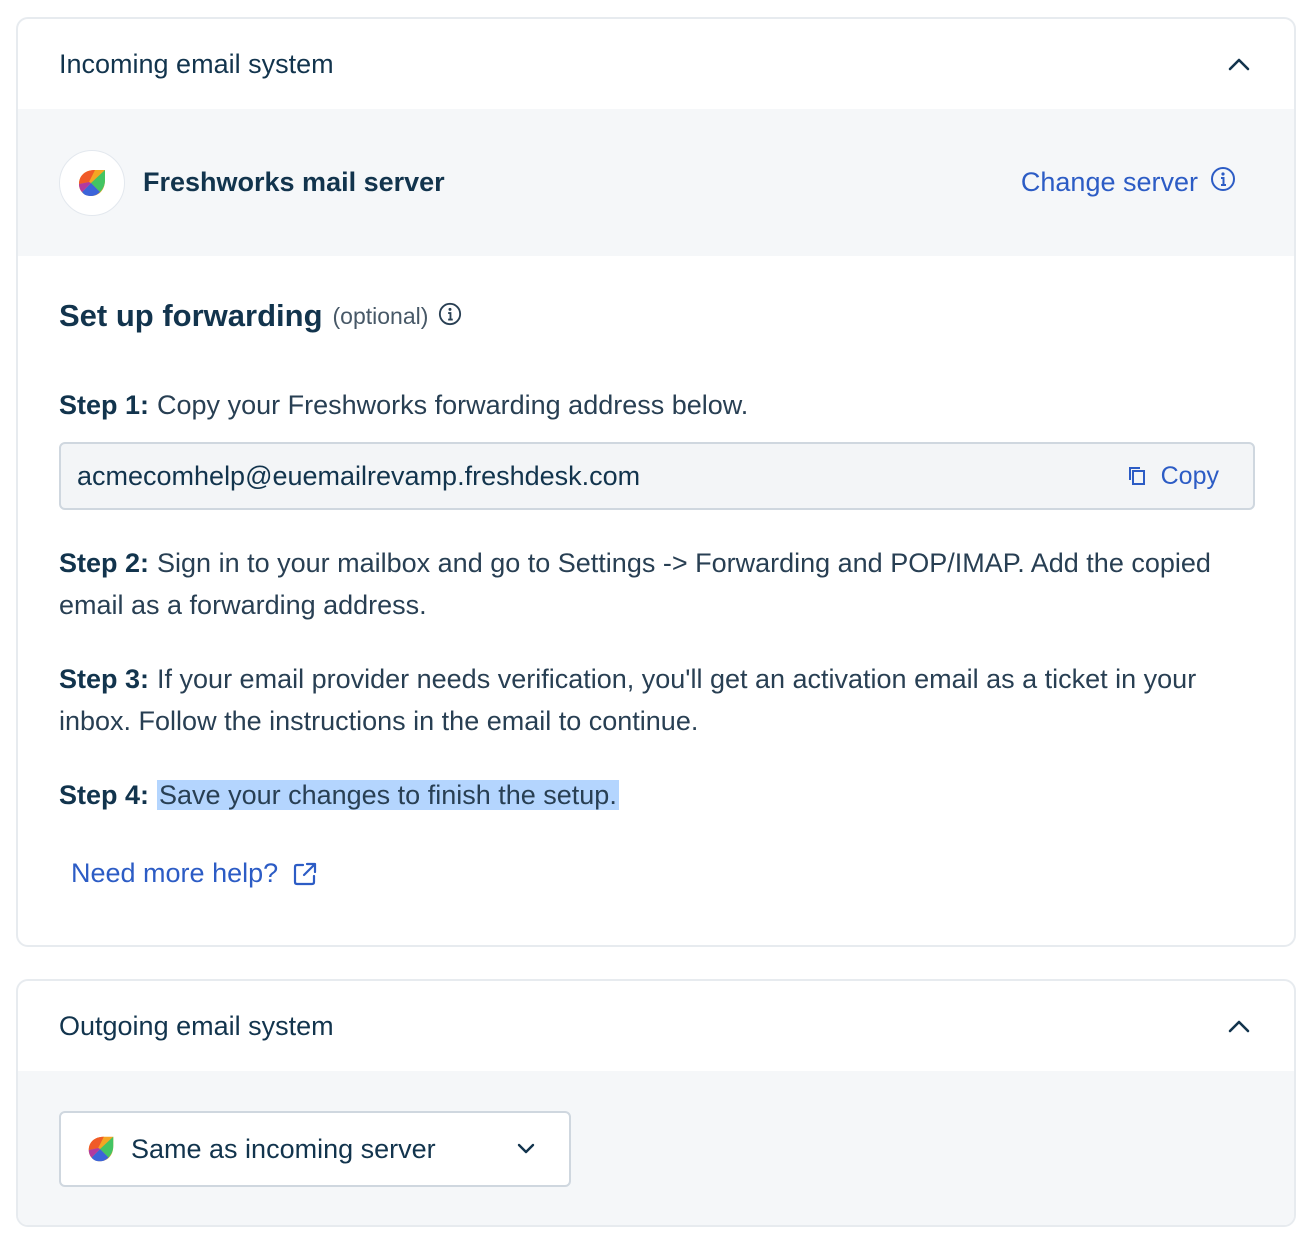  What do you see at coordinates (196, 63) in the screenshot?
I see `incoming-panel-title: Incoming email system` at bounding box center [196, 63].